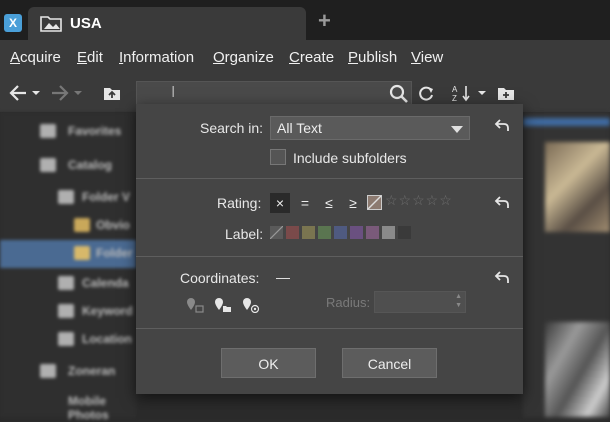 This screenshot has width=610, height=422. What do you see at coordinates (420, 302) in the screenshot?
I see `radius-input: ▲ ▼` at bounding box center [420, 302].